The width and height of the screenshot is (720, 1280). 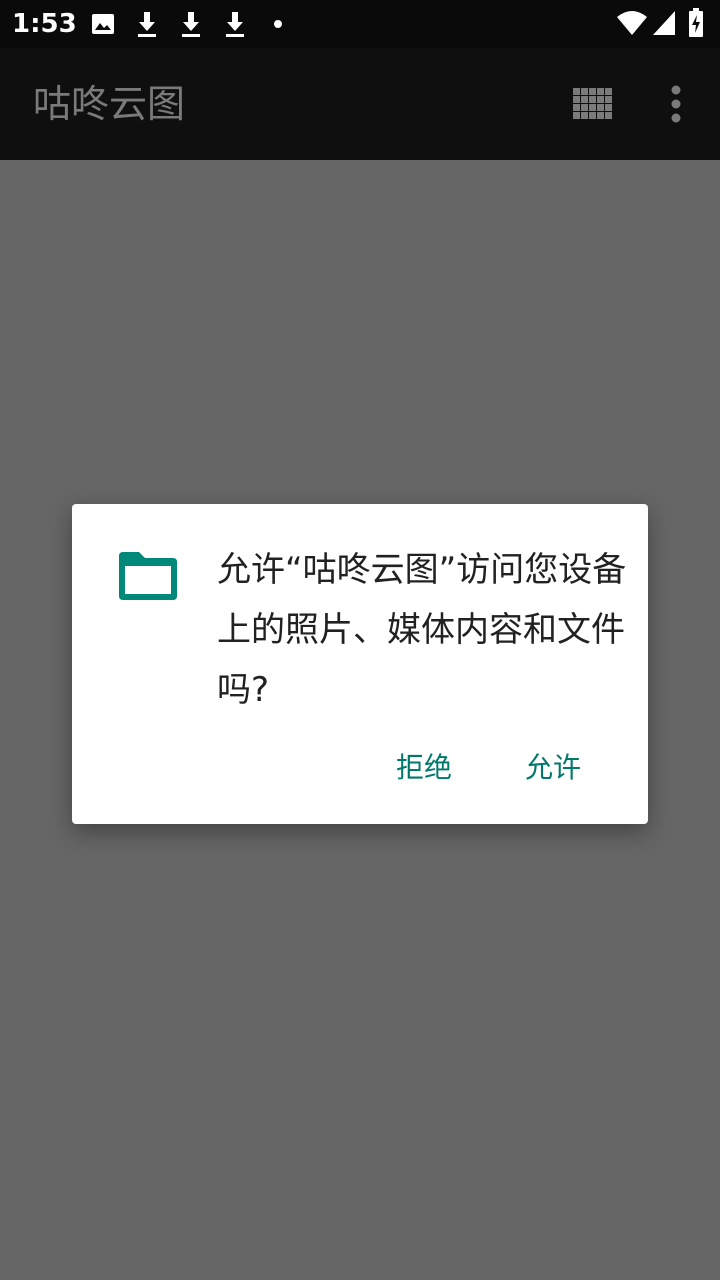 What do you see at coordinates (422, 630) in the screenshot?
I see `dialog-message: 允许“咕咚云图”访问您设备上的照片、媒体内容和文件吗?` at bounding box center [422, 630].